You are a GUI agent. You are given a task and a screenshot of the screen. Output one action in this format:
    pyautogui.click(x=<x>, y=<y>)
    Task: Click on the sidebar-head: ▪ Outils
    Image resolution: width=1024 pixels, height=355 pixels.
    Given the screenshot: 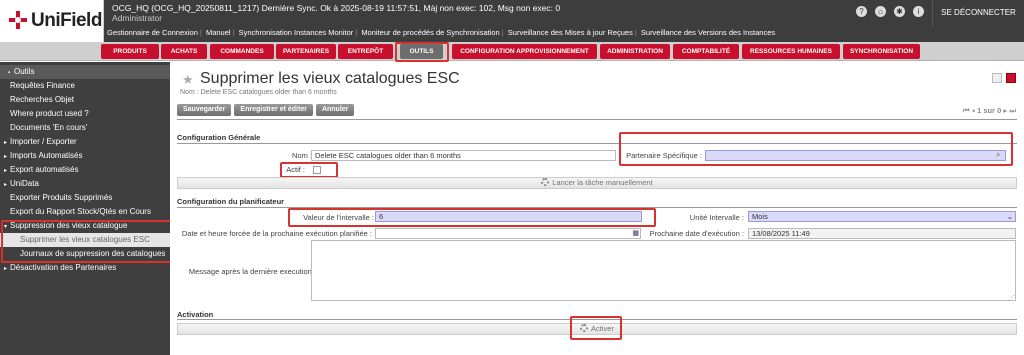 What is the action you would take?
    pyautogui.click(x=85, y=72)
    